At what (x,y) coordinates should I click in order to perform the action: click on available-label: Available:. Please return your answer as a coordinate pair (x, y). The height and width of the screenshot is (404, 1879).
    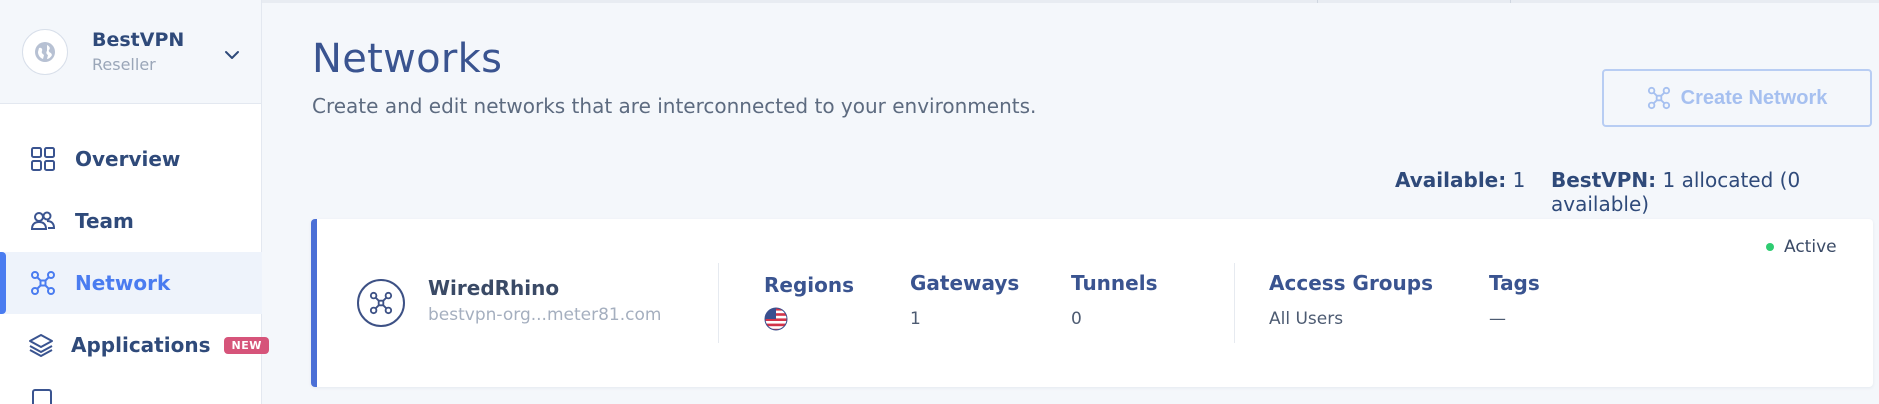
    Looking at the image, I should click on (1451, 180).